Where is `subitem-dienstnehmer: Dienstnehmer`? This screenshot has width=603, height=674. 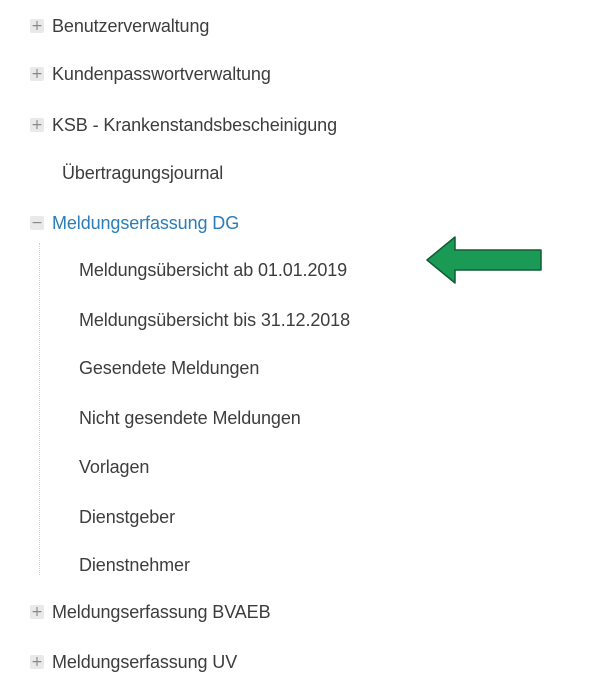
subitem-dienstnehmer: Dienstnehmer is located at coordinates (134, 565).